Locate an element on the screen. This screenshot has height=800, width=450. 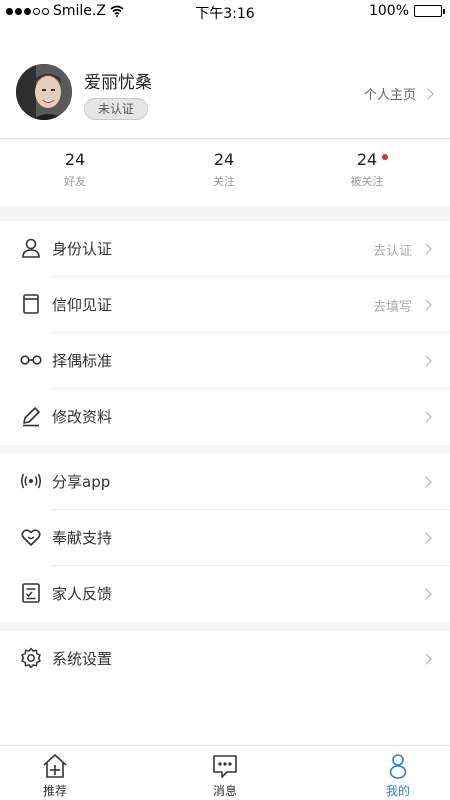
stat-label: 好友 is located at coordinates (75, 181).